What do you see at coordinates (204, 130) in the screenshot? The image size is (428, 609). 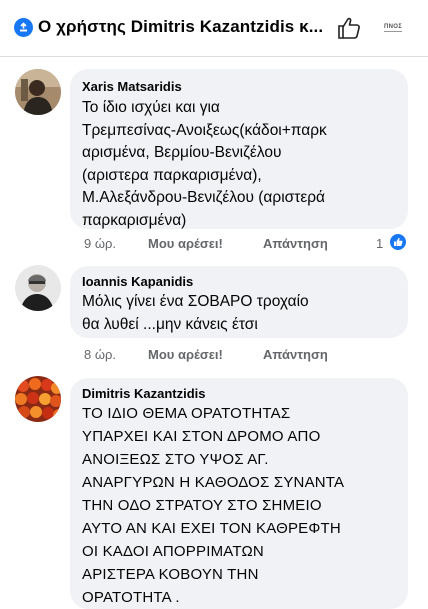 I see `comment-line: Τρεμπεσίνας-Ανοιξεως(κάδοι+παρκ` at bounding box center [204, 130].